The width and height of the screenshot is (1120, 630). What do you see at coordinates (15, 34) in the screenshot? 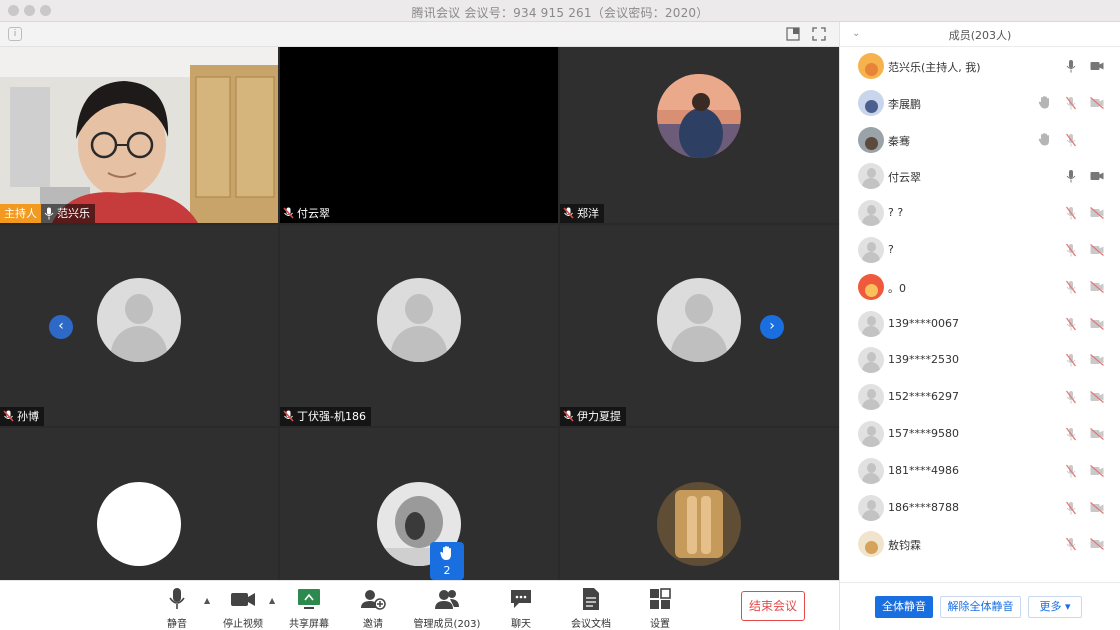
I see `meeting-info-icon: i` at bounding box center [15, 34].